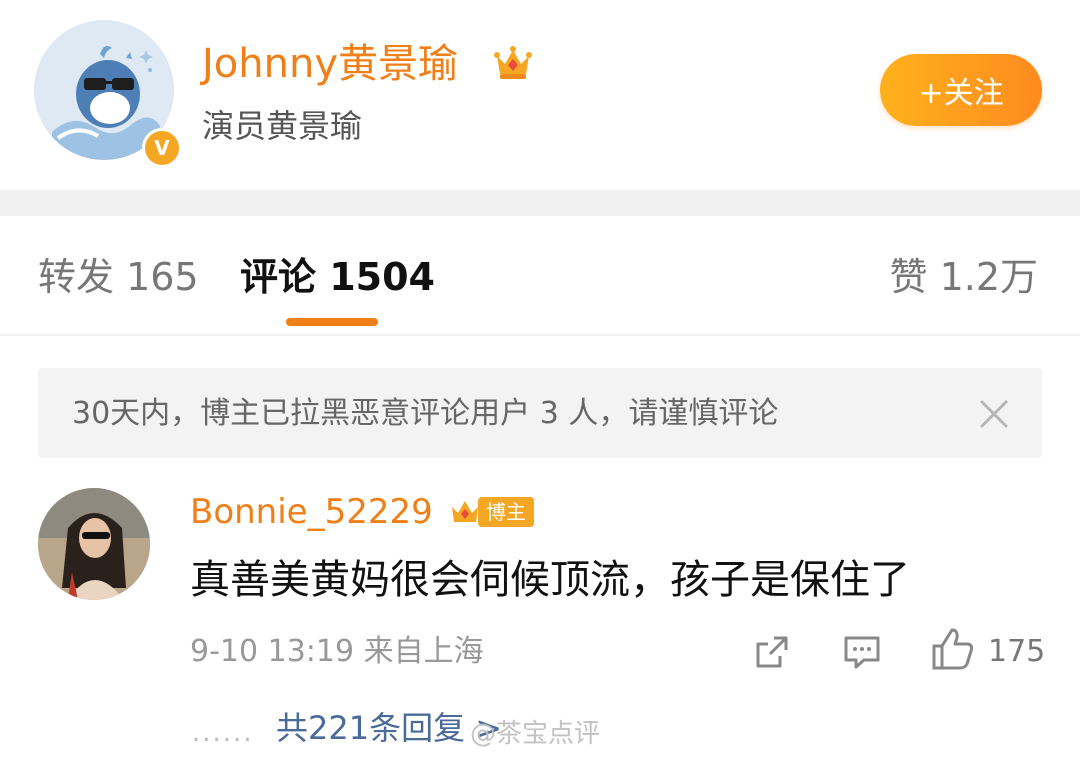  What do you see at coordinates (513, 62) in the screenshot?
I see `crown-icon` at bounding box center [513, 62].